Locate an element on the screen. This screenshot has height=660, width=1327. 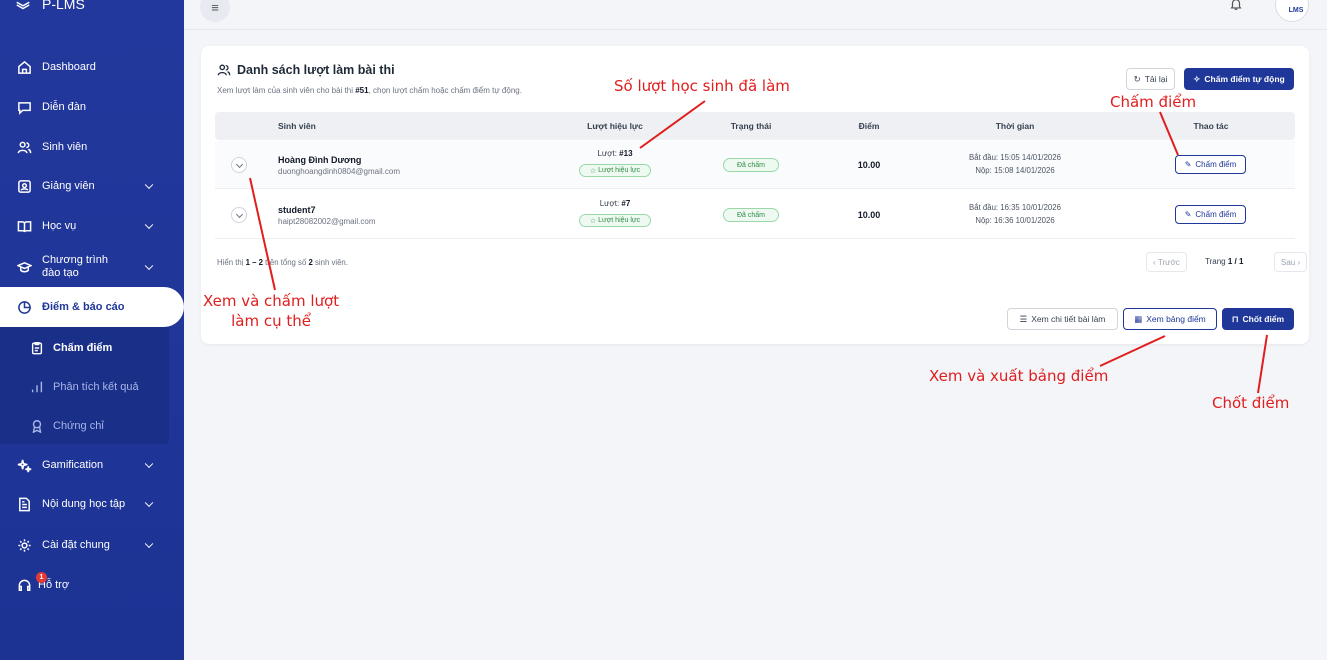
annotation-line: làm cụ thể is located at coordinates (271, 321).